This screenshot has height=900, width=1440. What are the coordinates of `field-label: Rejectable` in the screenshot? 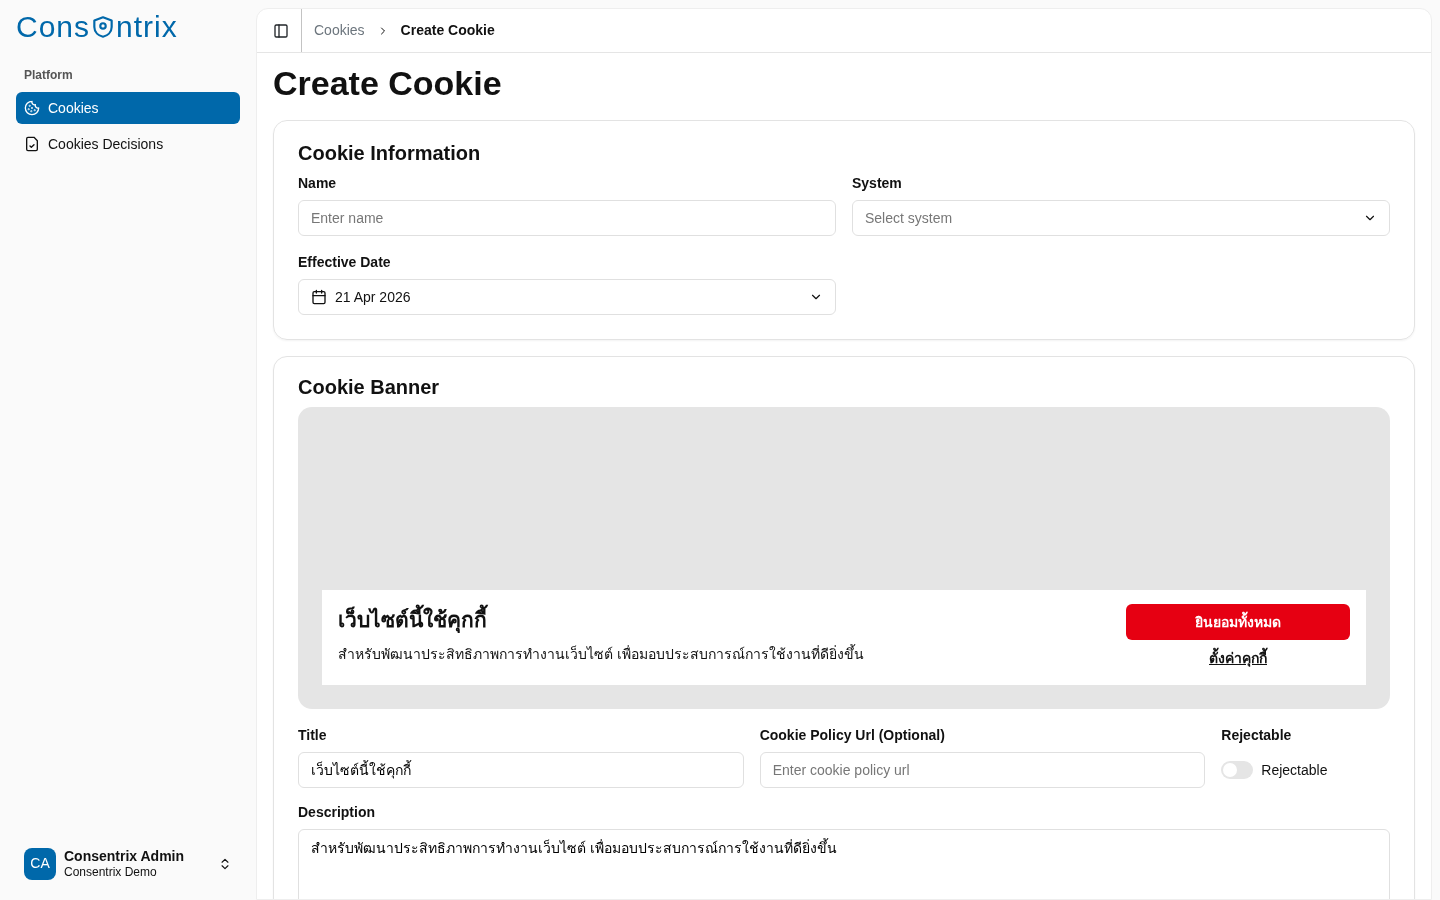 It's located at (1257, 736).